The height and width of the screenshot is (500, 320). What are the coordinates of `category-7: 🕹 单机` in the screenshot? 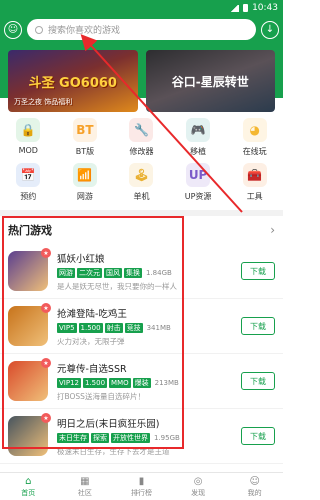 It's located at (141, 182).